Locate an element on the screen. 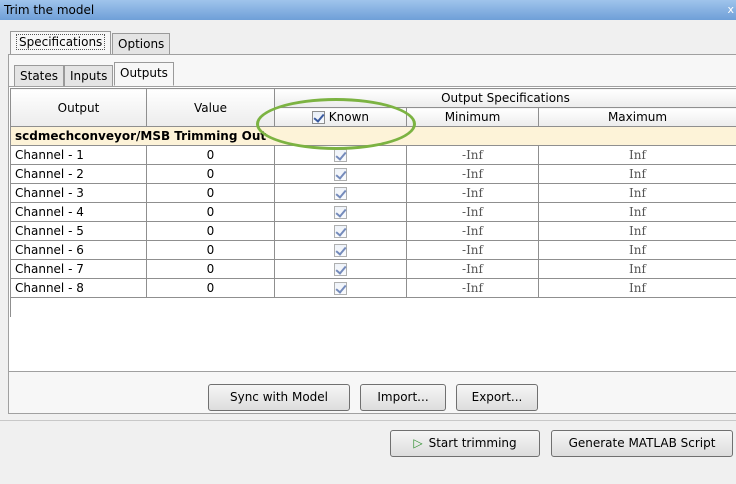 The height and width of the screenshot is (484, 736). header-value: Value is located at coordinates (210, 107).